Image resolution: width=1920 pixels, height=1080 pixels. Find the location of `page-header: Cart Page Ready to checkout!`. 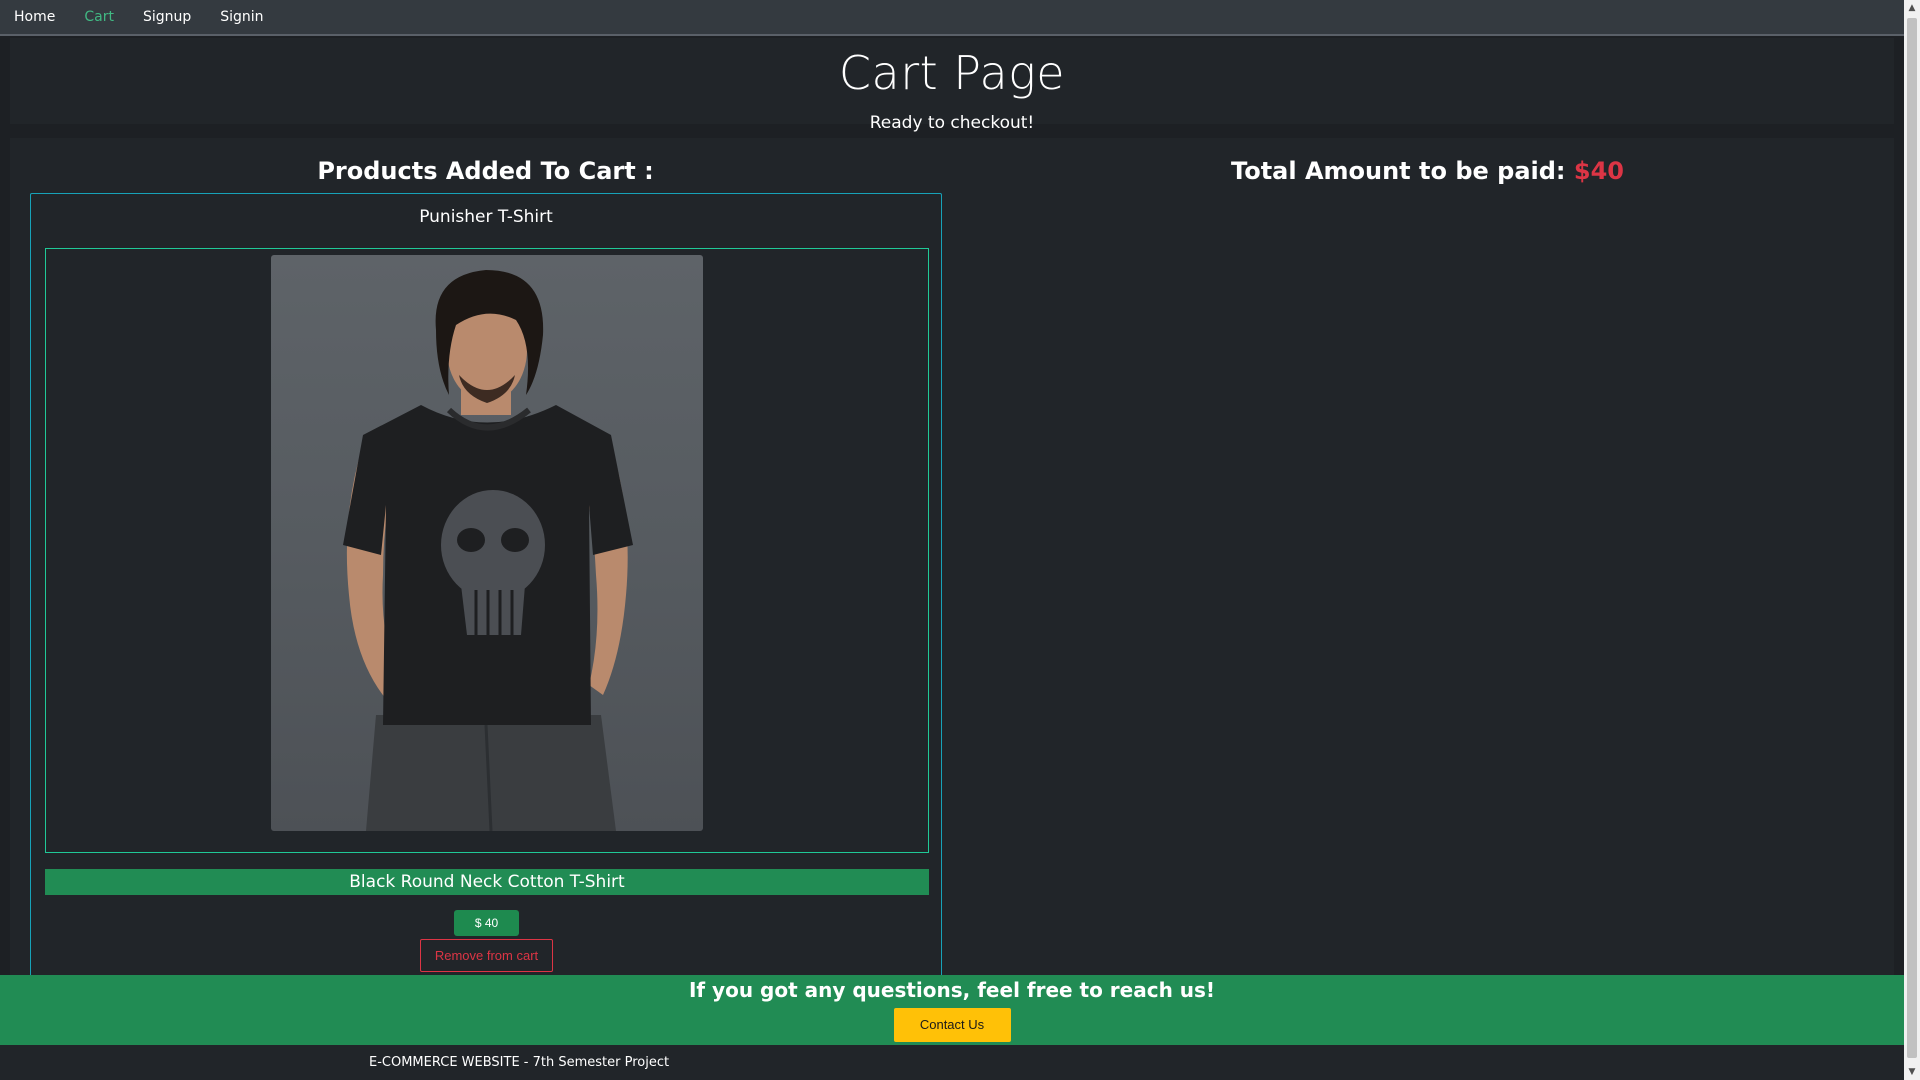

page-header: Cart Page Ready to checkout! is located at coordinates (952, 85).